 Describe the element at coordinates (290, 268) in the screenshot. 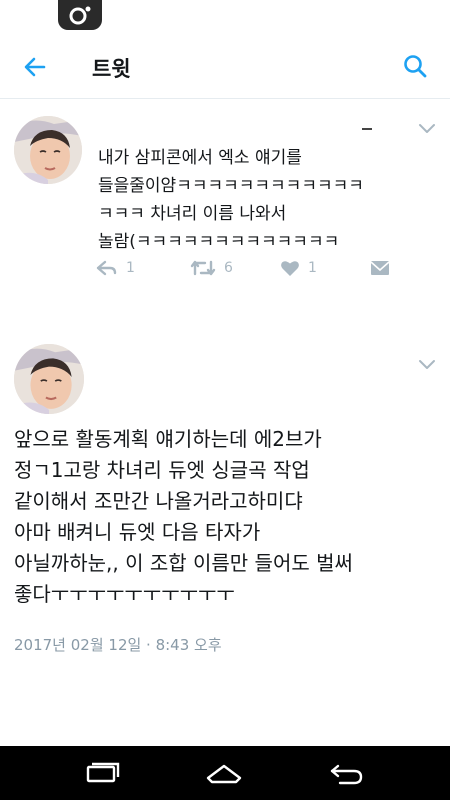

I see `heart-icon` at that location.